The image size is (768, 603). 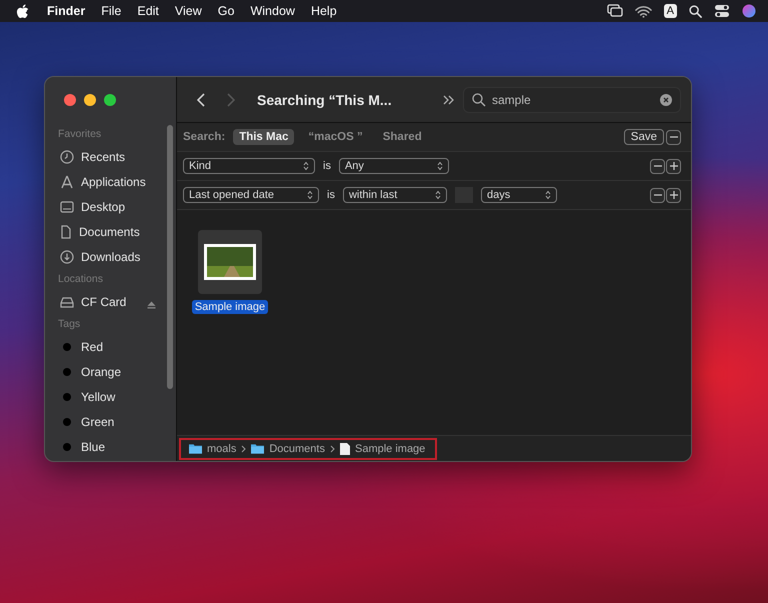 What do you see at coordinates (111, 11) in the screenshot?
I see `menu-item: File` at bounding box center [111, 11].